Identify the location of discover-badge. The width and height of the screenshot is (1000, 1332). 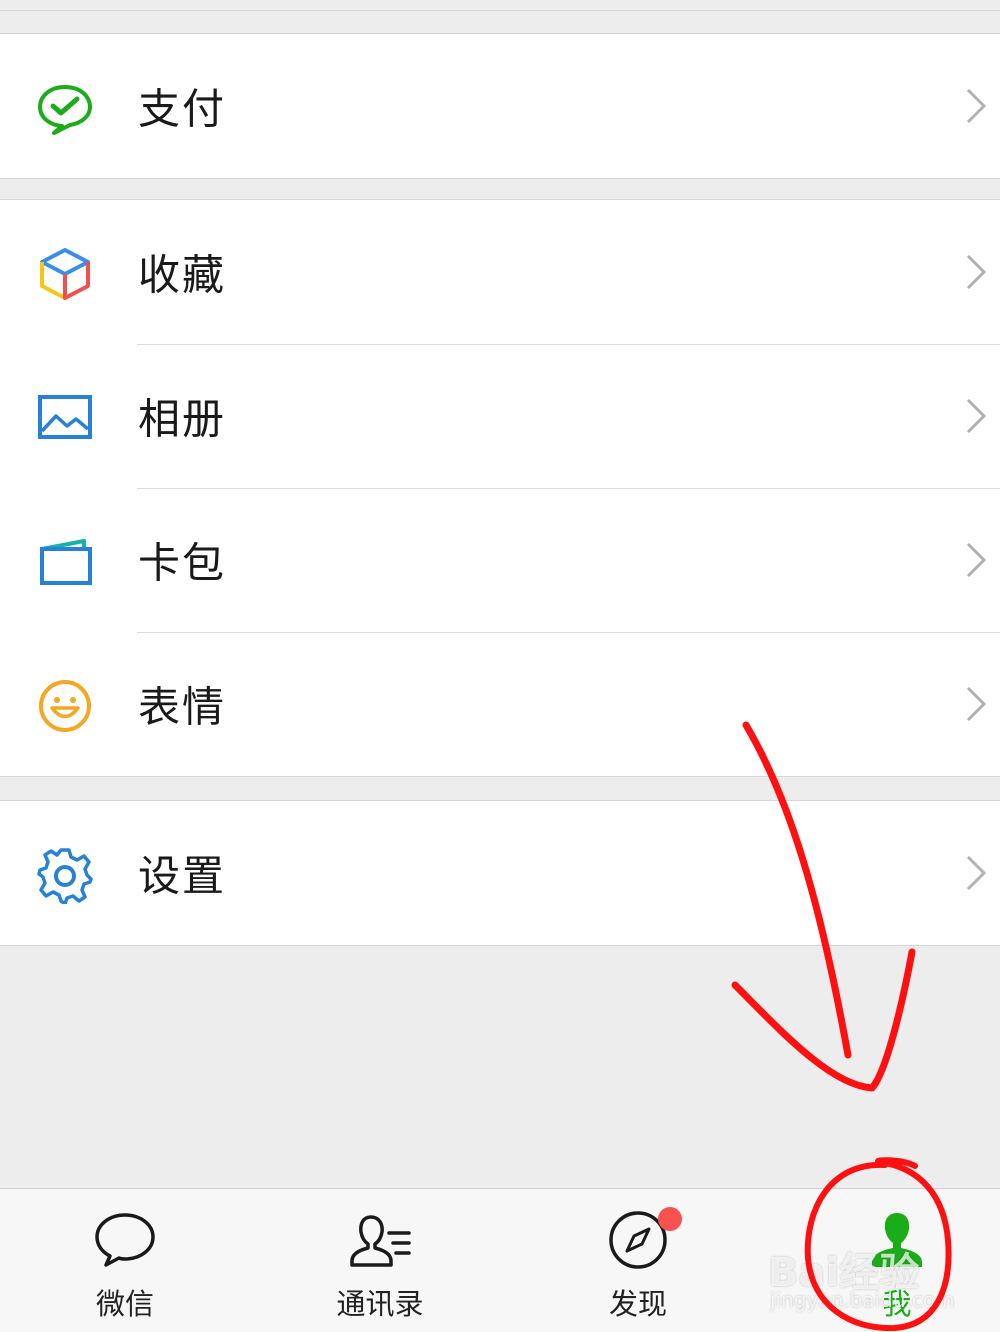
(670, 1219).